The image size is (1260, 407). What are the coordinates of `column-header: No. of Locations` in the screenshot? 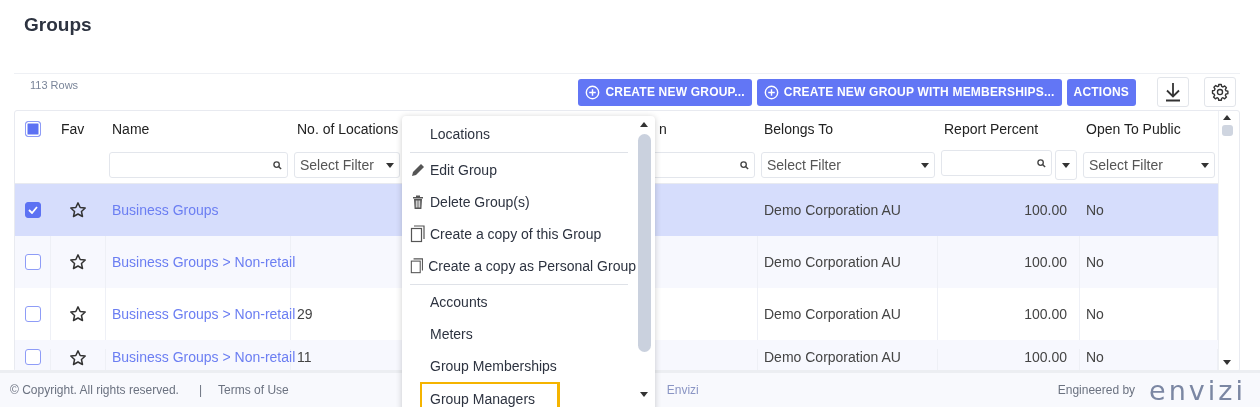 It's located at (345, 129).